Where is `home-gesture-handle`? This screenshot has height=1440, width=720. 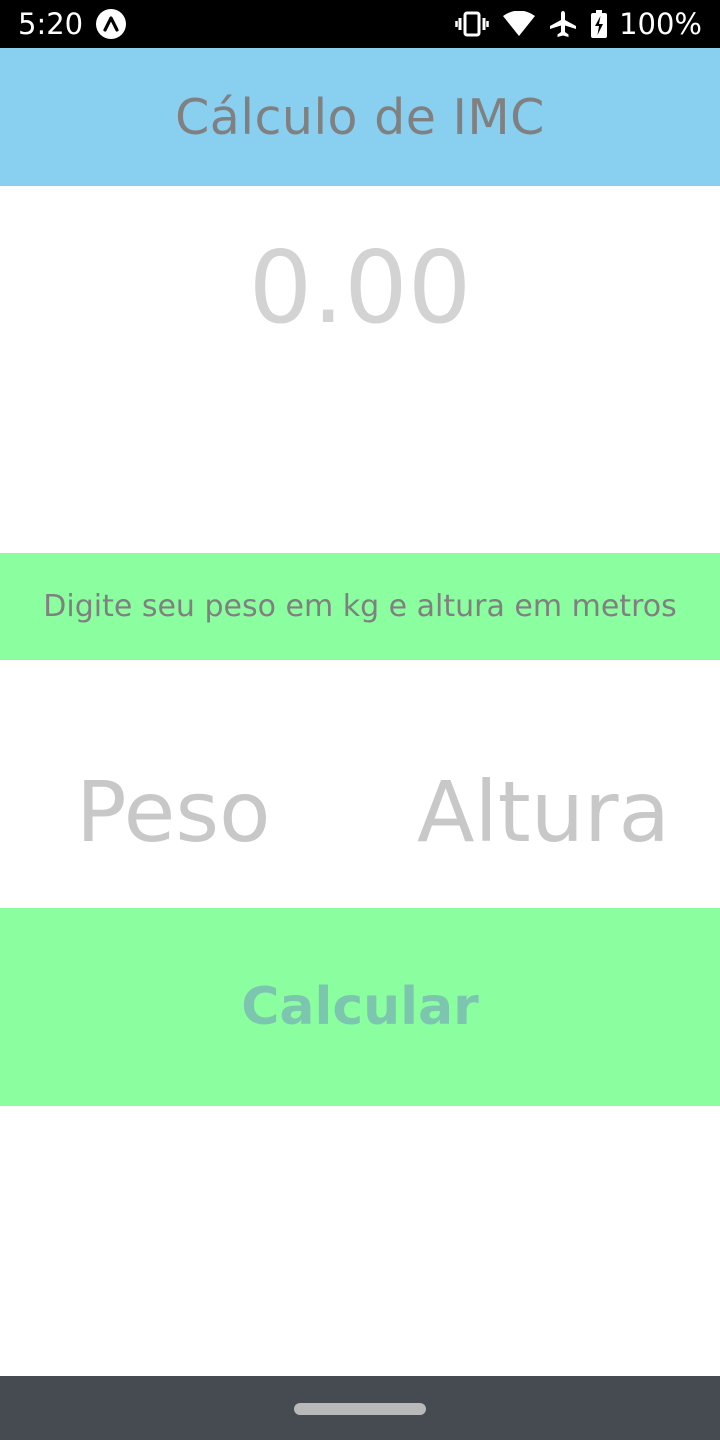
home-gesture-handle is located at coordinates (360, 1409).